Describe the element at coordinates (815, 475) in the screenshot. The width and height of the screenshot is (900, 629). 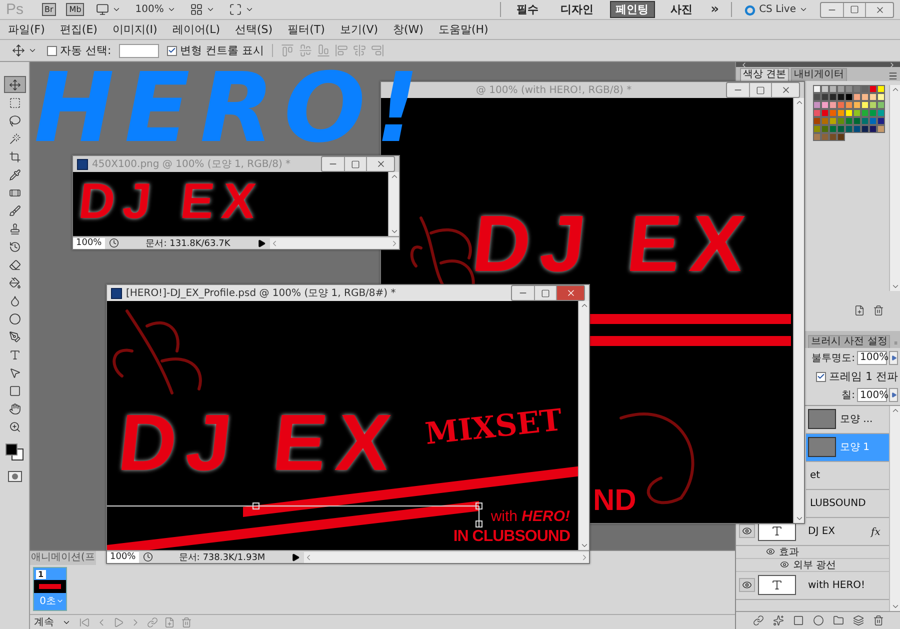
I see `layer-name: et` at that location.